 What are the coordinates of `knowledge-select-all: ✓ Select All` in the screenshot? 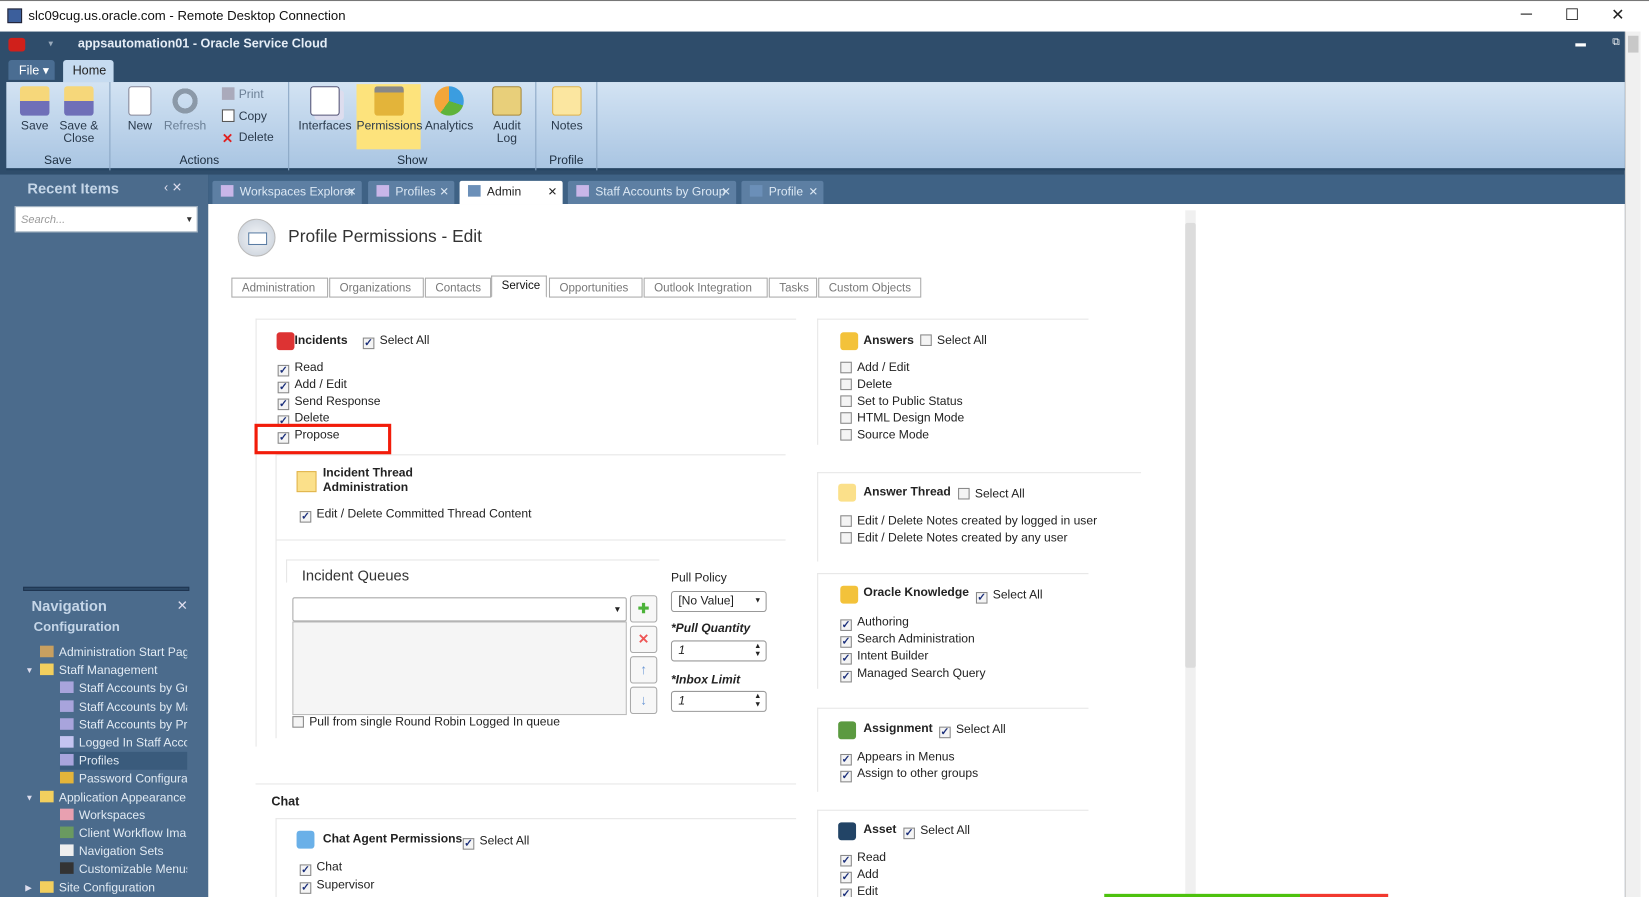 It's located at (1009, 597).